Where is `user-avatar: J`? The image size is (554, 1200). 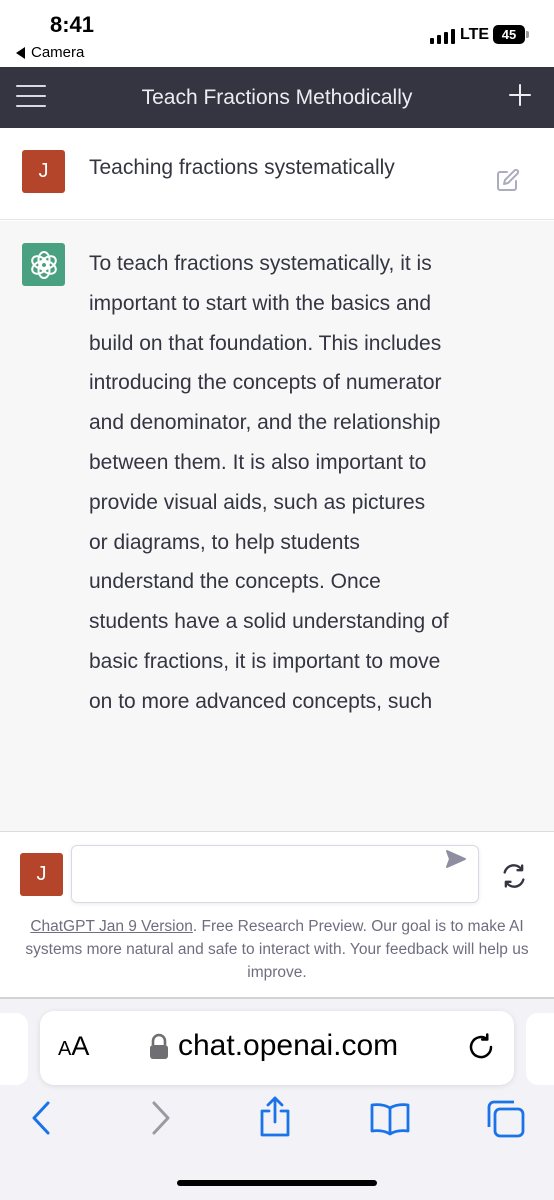
user-avatar: J is located at coordinates (43, 171).